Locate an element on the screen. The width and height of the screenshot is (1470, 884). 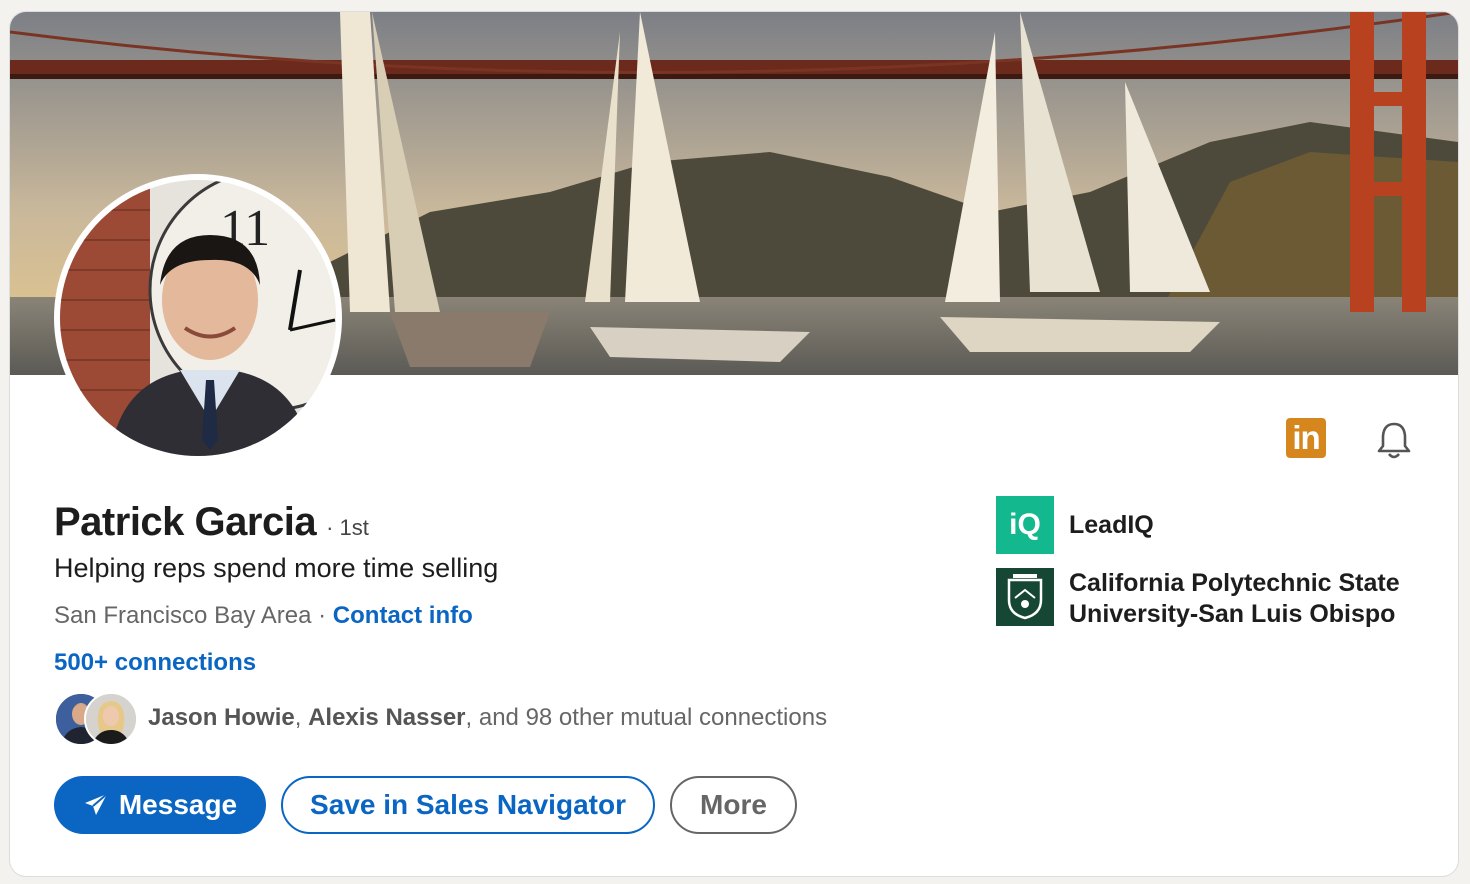
profile-headline: Helping reps spend more time selling is located at coordinates (276, 568).